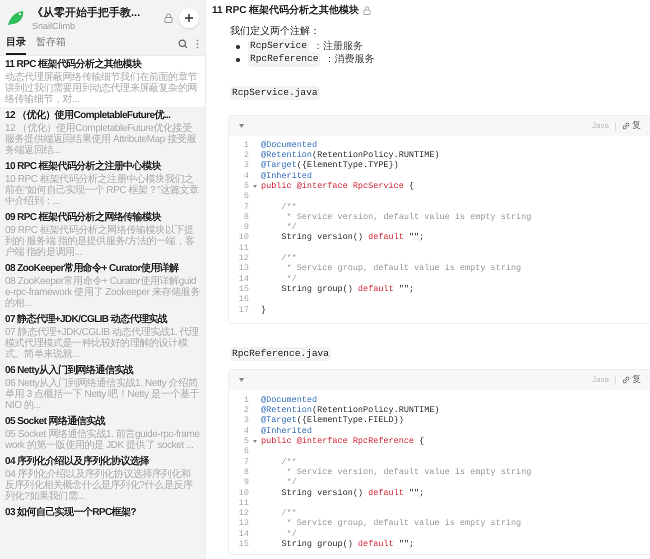 The width and height of the screenshot is (650, 559). What do you see at coordinates (245, 482) in the screenshot?
I see `line-number: 9` at bounding box center [245, 482].